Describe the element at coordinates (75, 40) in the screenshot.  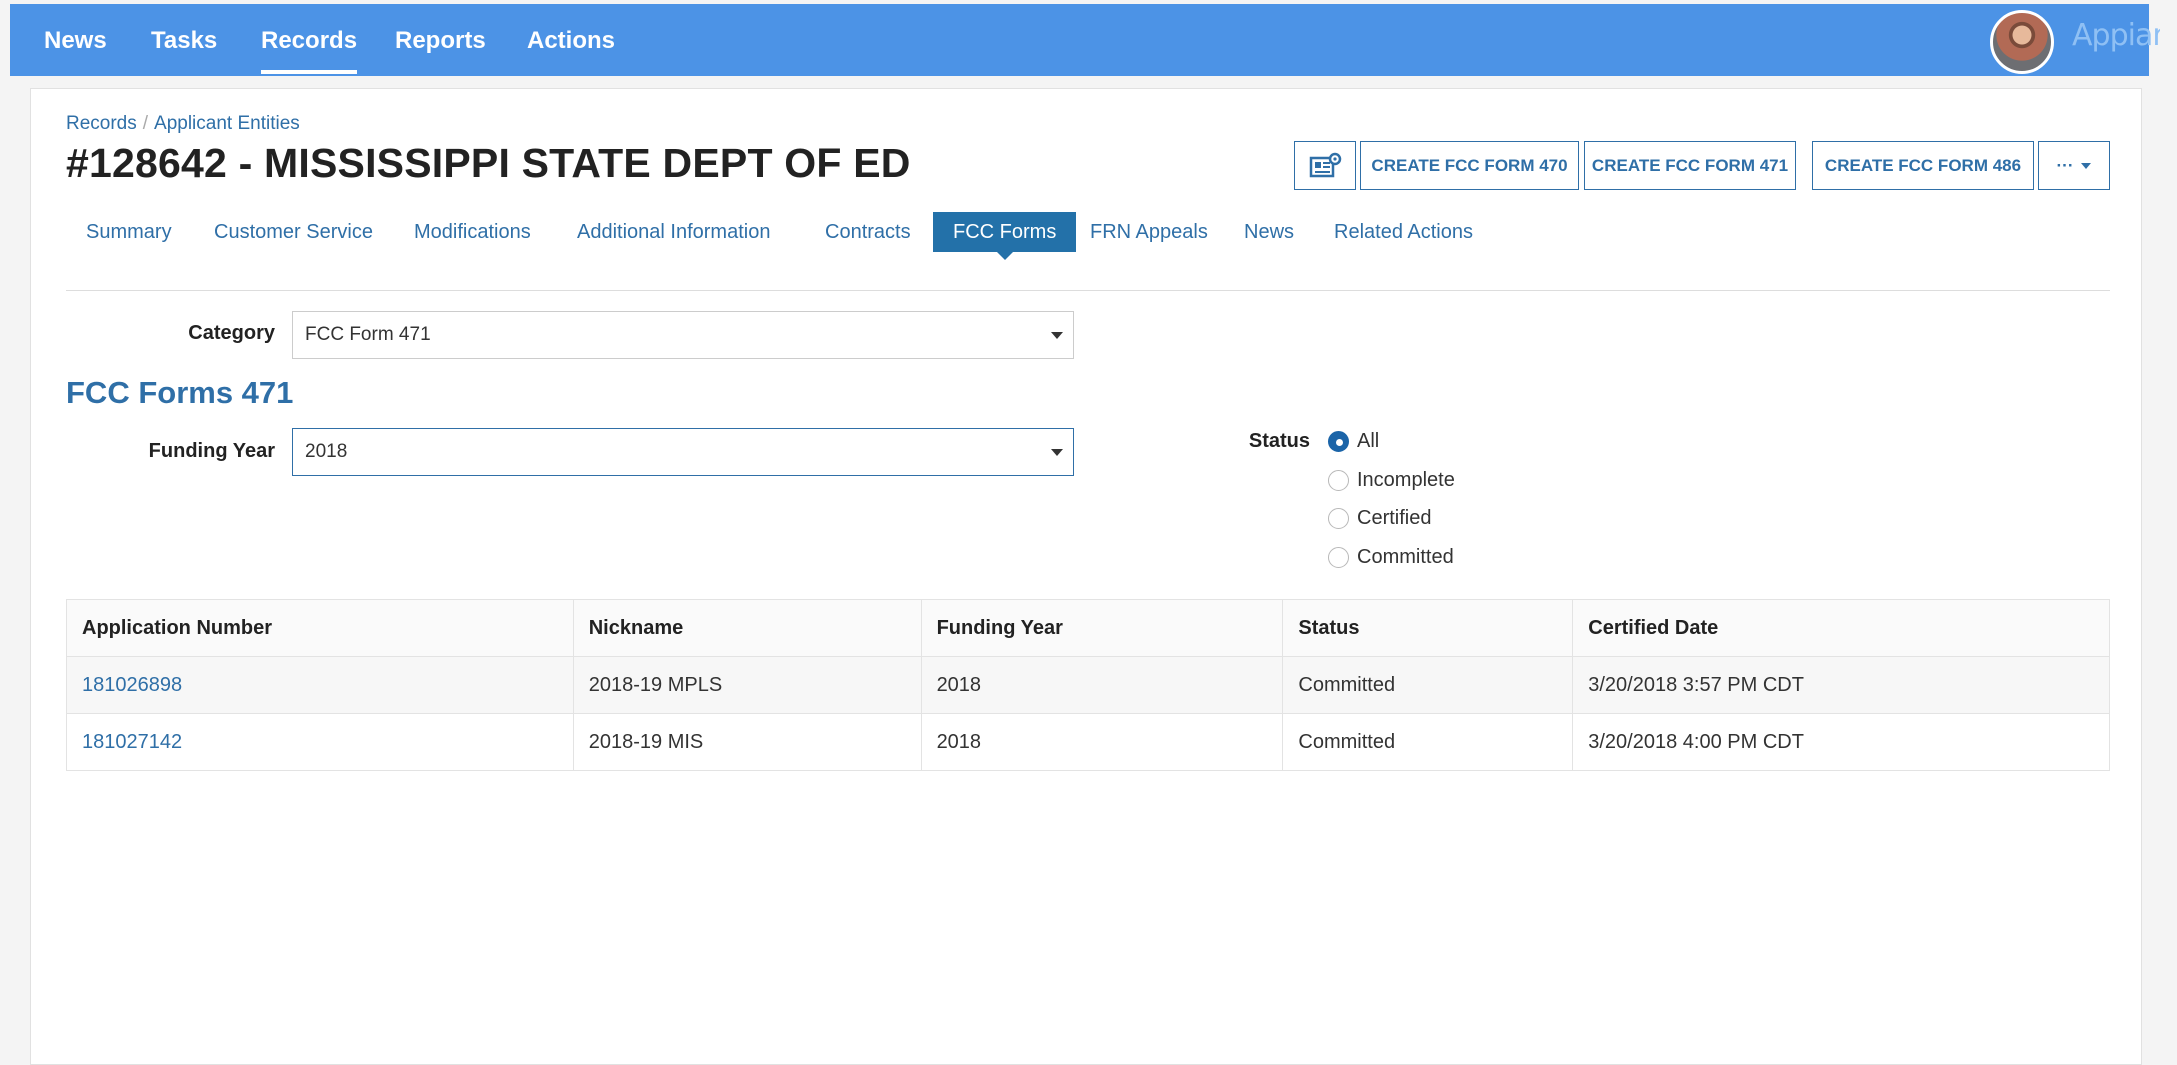
I see `nav-item-news: News` at that location.